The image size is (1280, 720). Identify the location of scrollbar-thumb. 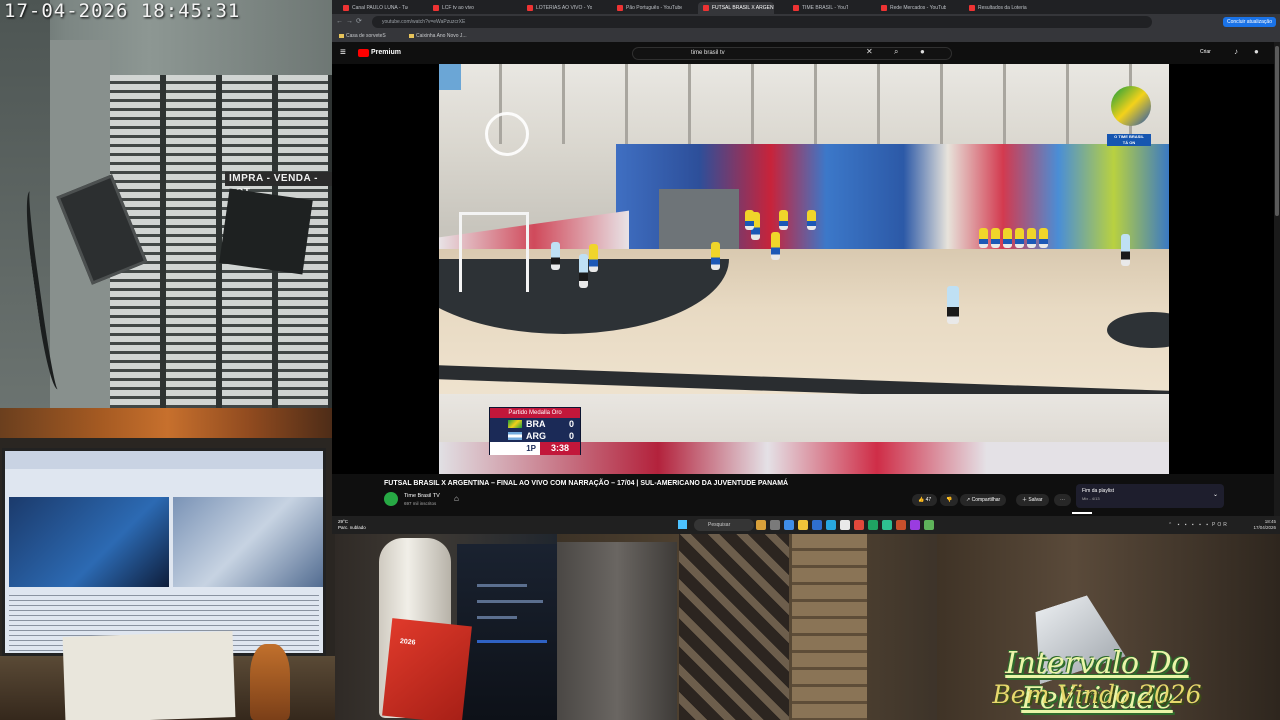
(1277, 131).